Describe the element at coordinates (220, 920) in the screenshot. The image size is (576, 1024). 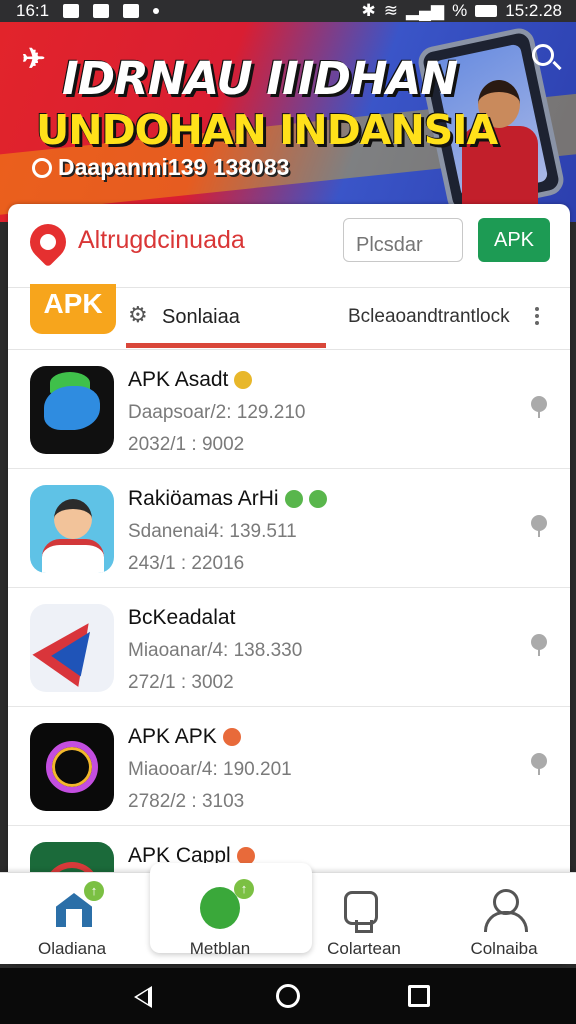
I see `nav-item-leaf: ↑ Metblan` at that location.